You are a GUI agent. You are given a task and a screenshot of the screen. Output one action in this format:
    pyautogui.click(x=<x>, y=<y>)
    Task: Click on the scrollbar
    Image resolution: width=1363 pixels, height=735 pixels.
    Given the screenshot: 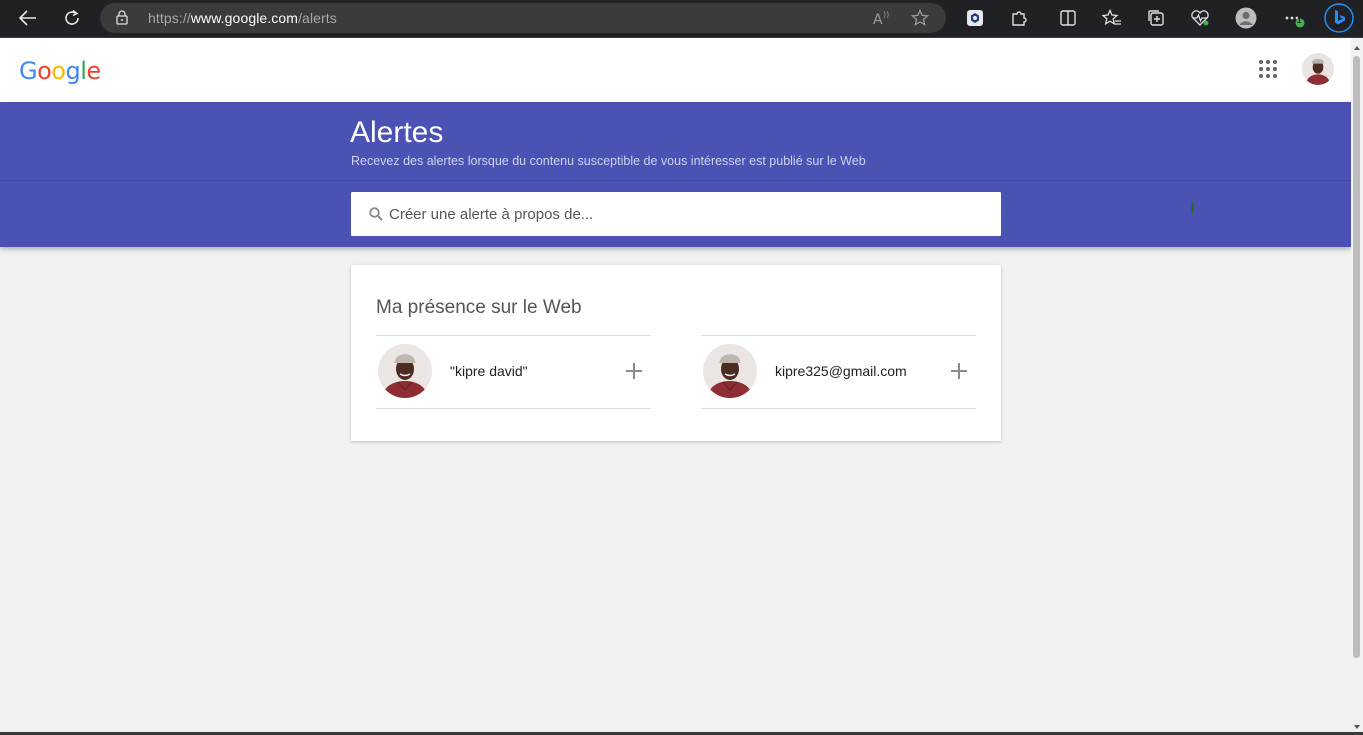 What is the action you would take?
    pyautogui.click(x=1357, y=386)
    